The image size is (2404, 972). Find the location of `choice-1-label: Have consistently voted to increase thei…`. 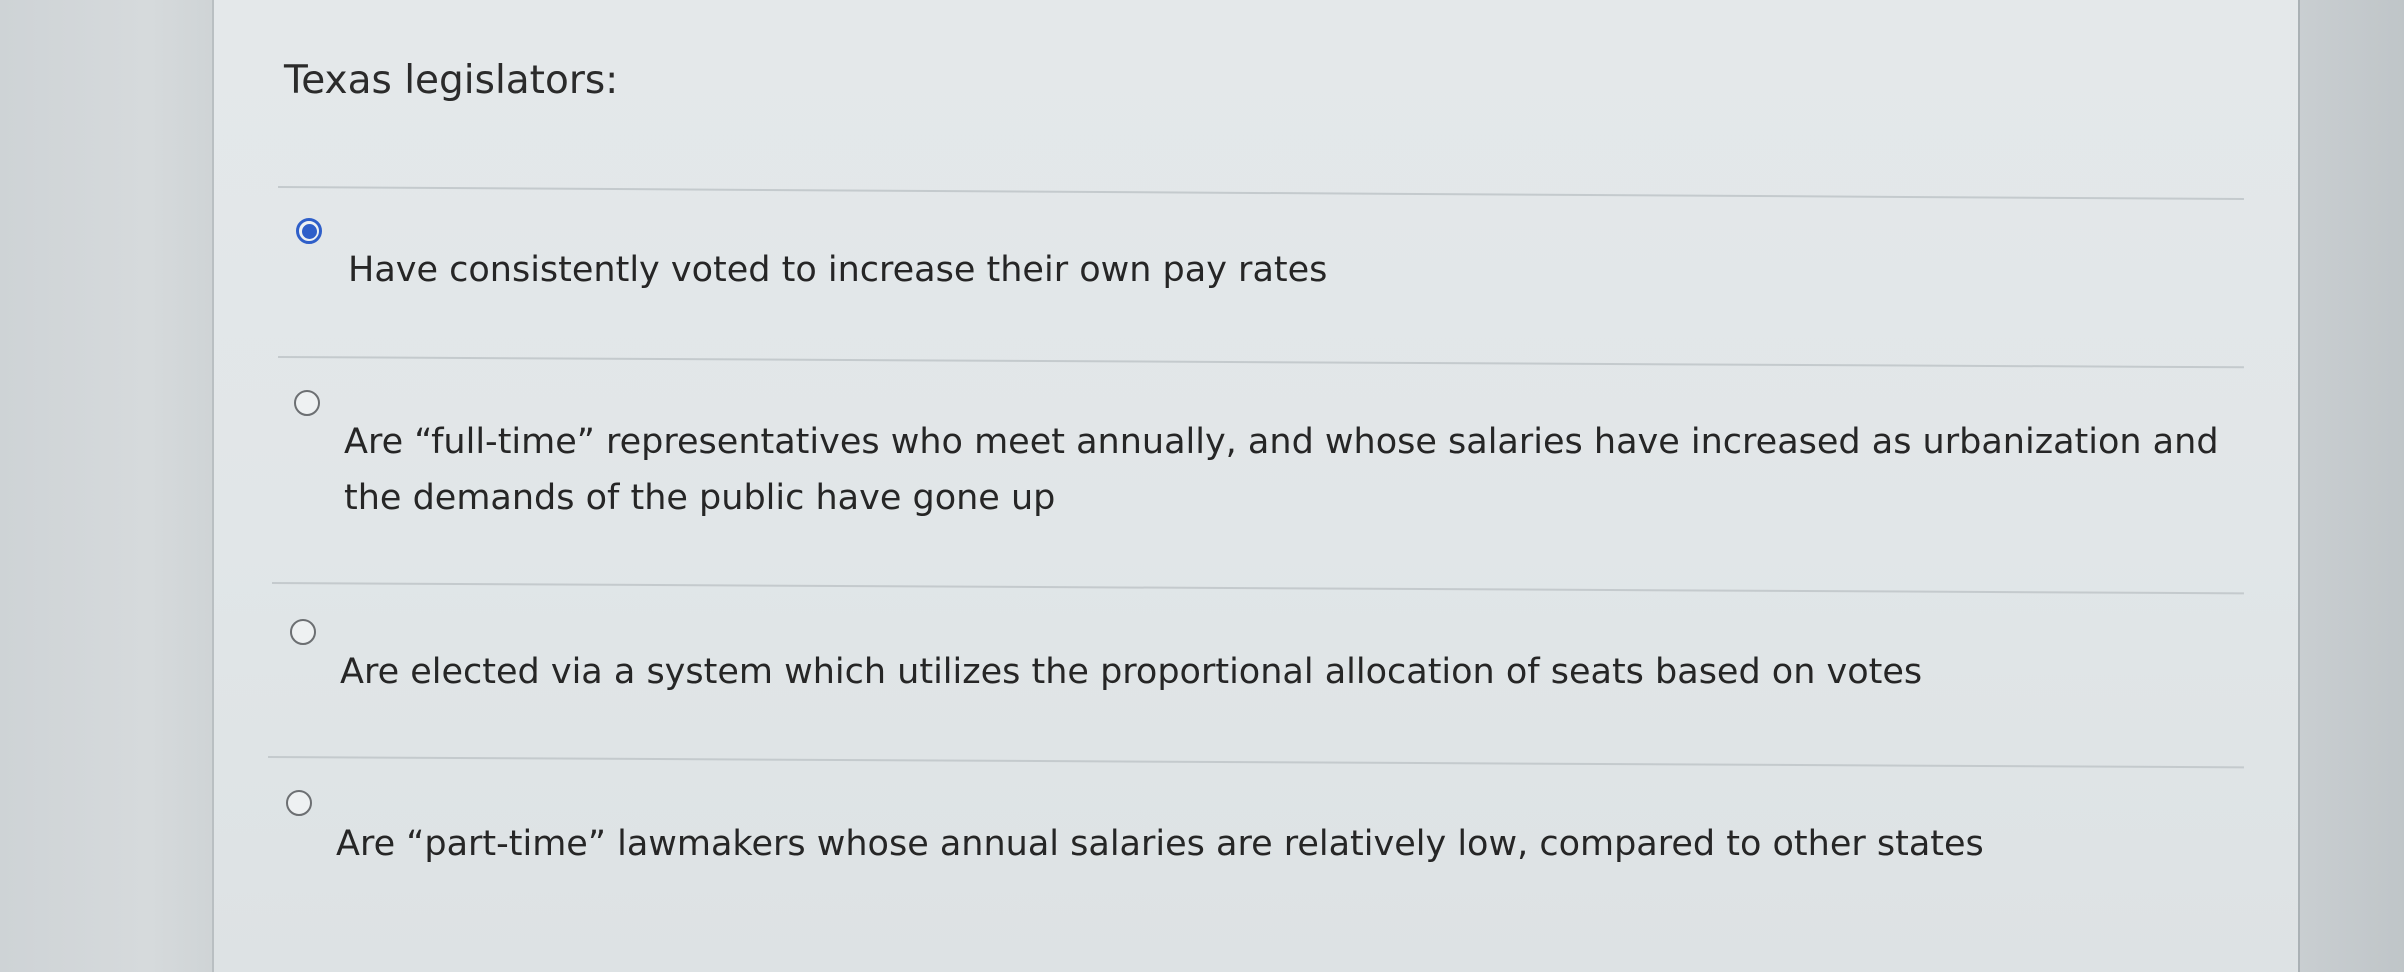

choice-1-label: Have consistently voted to increase thei… is located at coordinates (837, 270).